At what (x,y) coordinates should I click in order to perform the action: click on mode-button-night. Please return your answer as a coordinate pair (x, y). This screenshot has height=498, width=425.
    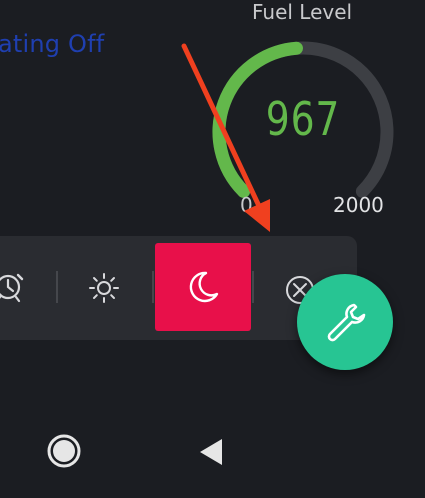
    Looking at the image, I should click on (203, 287).